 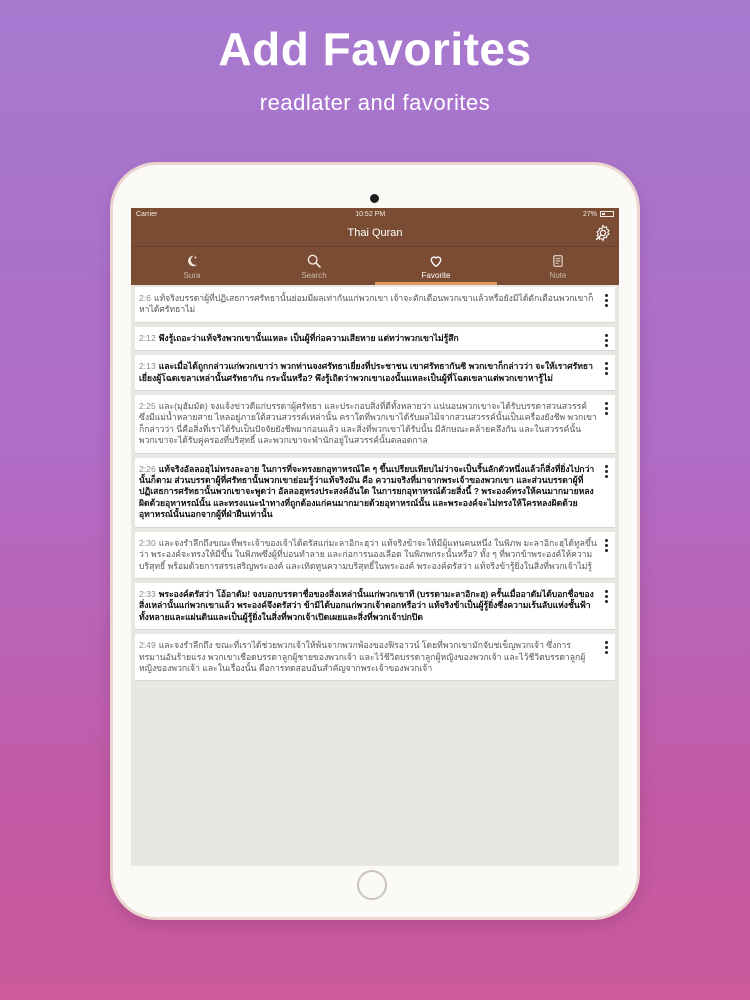 I want to click on battery-icon, so click(x=607, y=214).